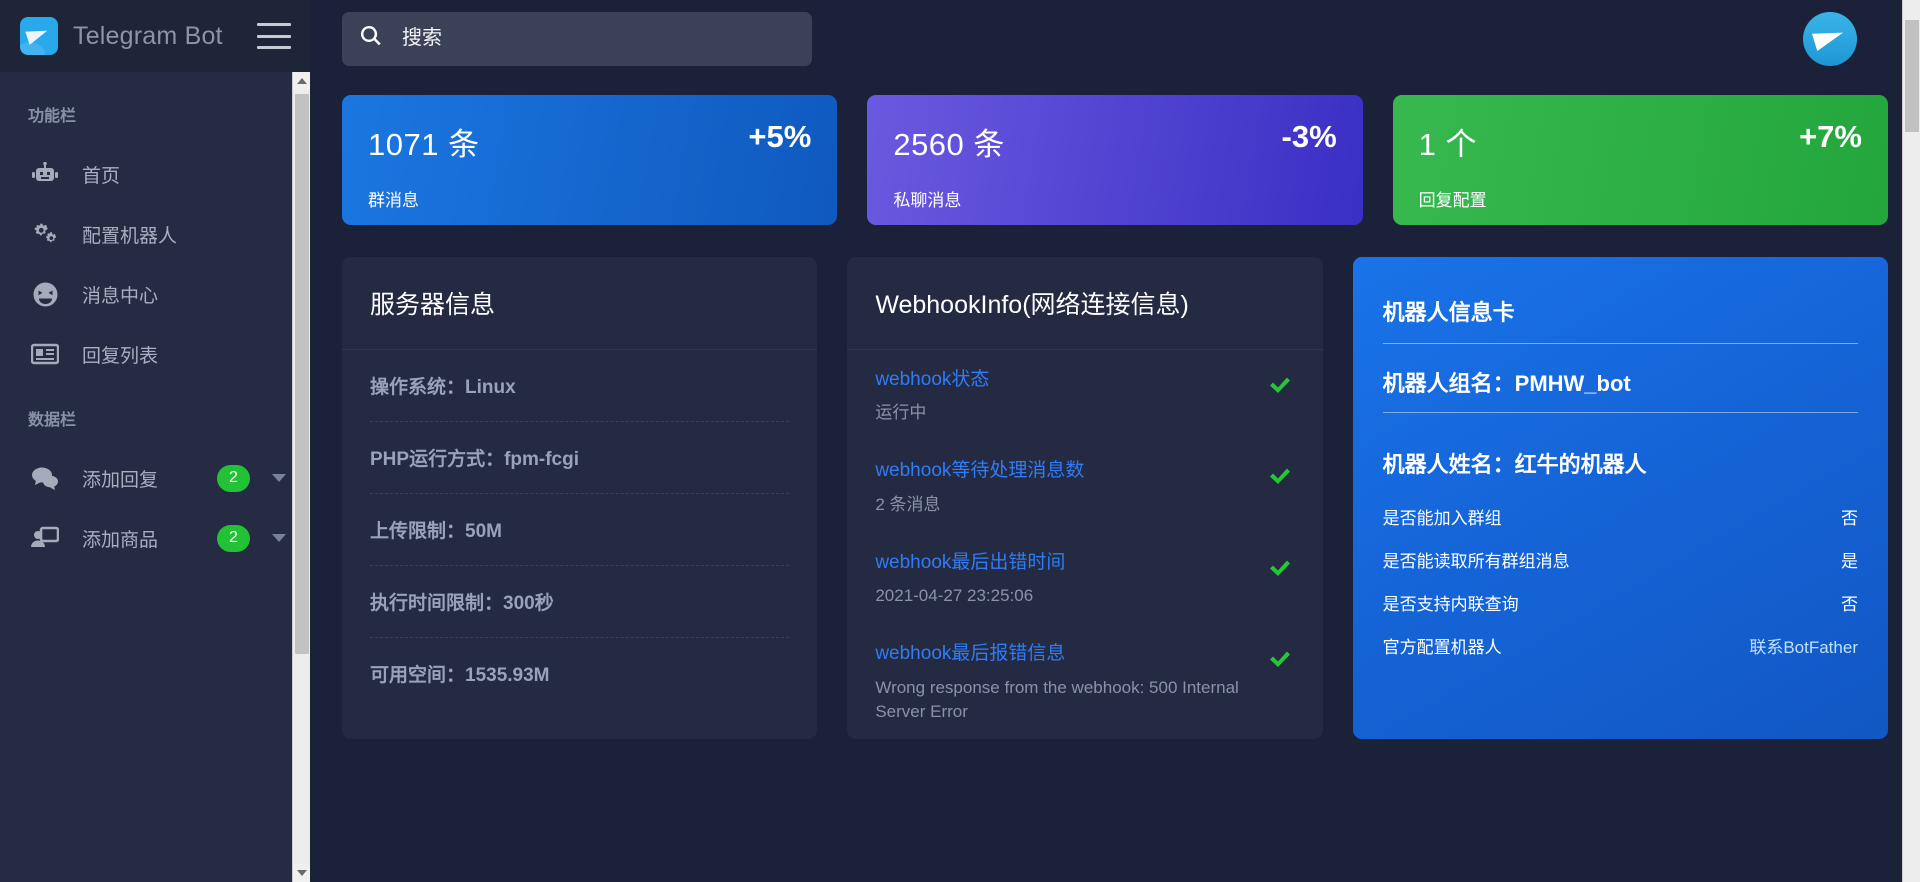 Image resolution: width=1920 pixels, height=882 pixels. I want to click on bot-name: 机器人姓名：红牛的机器人, so click(1514, 464).